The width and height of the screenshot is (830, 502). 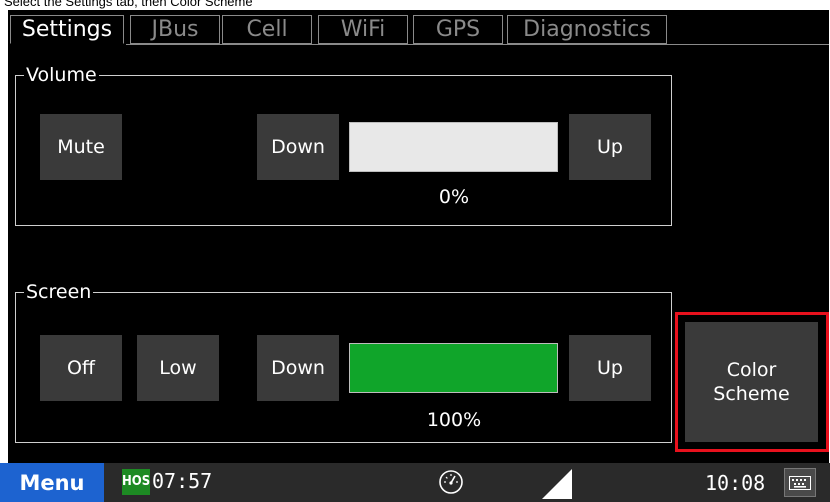 What do you see at coordinates (298, 147) in the screenshot?
I see `volume-down-button: Down` at bounding box center [298, 147].